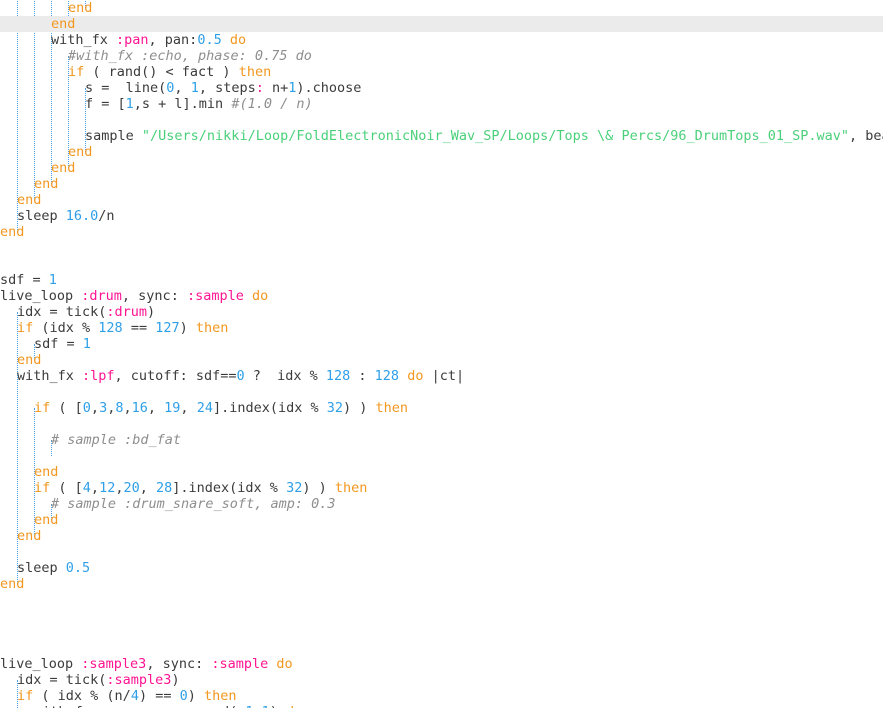 This screenshot has width=883, height=708. Describe the element at coordinates (441, 296) in the screenshot. I see `code-line: live_loop :drum, sync: :sample do` at that location.